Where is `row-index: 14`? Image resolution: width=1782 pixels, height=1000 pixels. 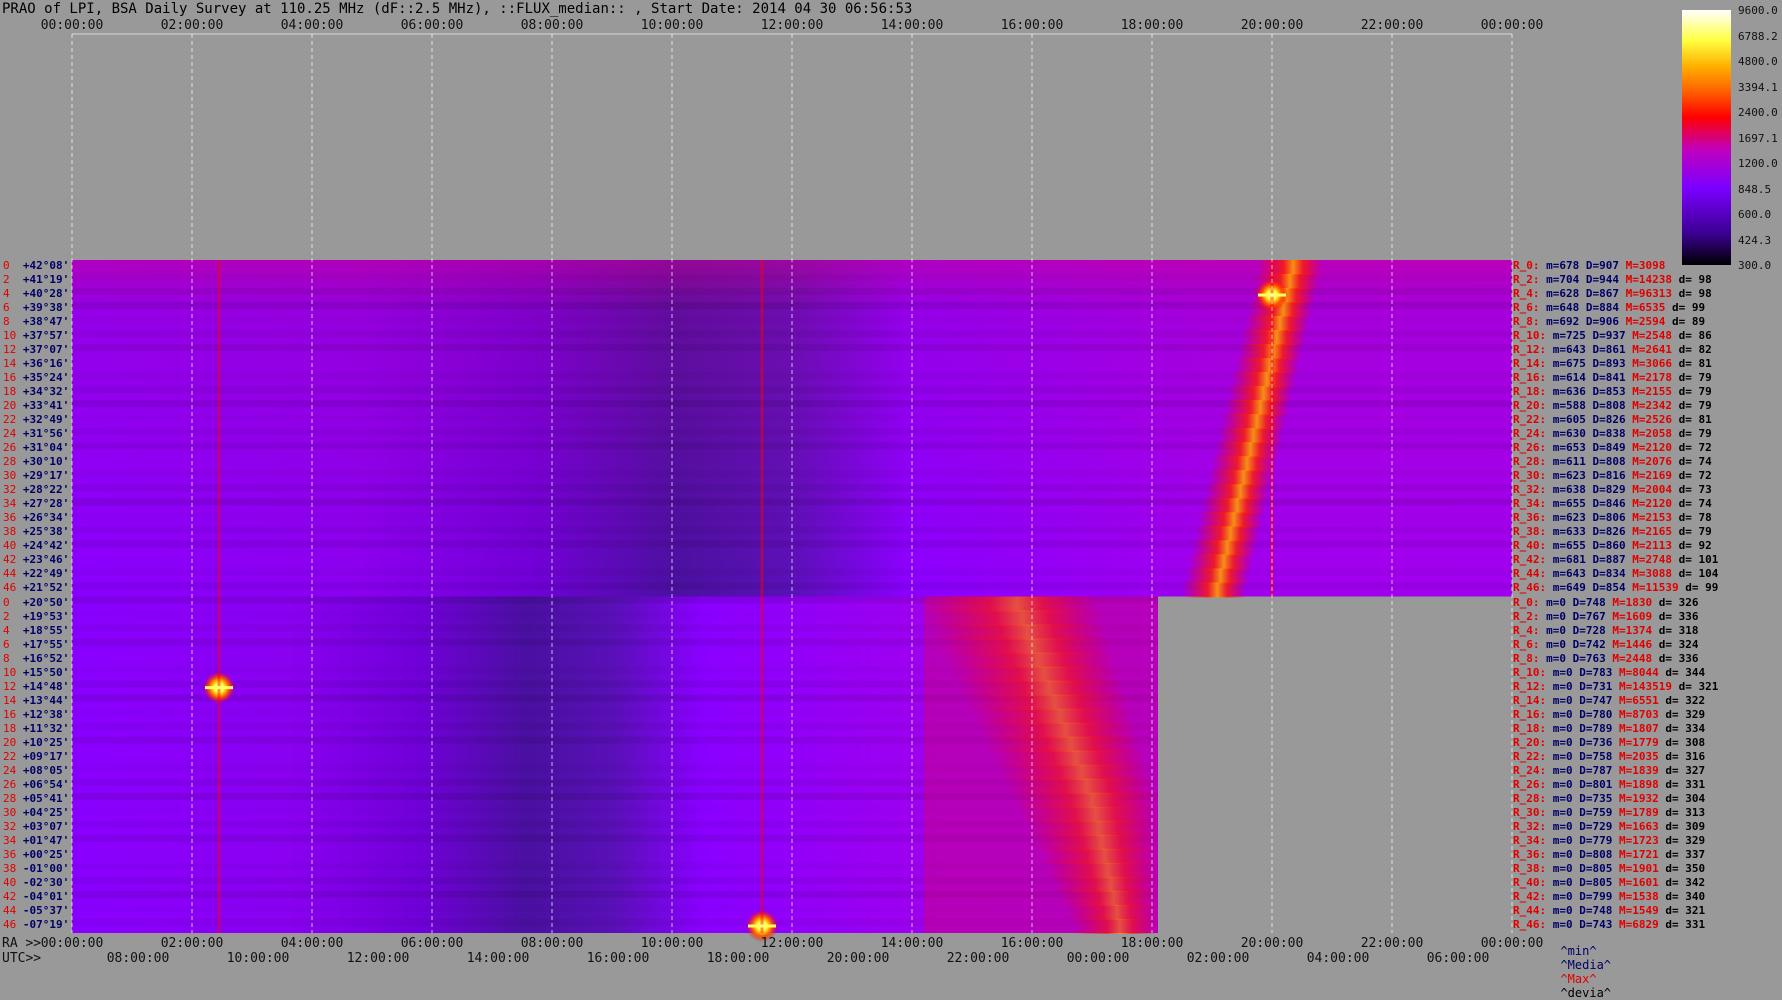 row-index: 14 is located at coordinates (13, 364).